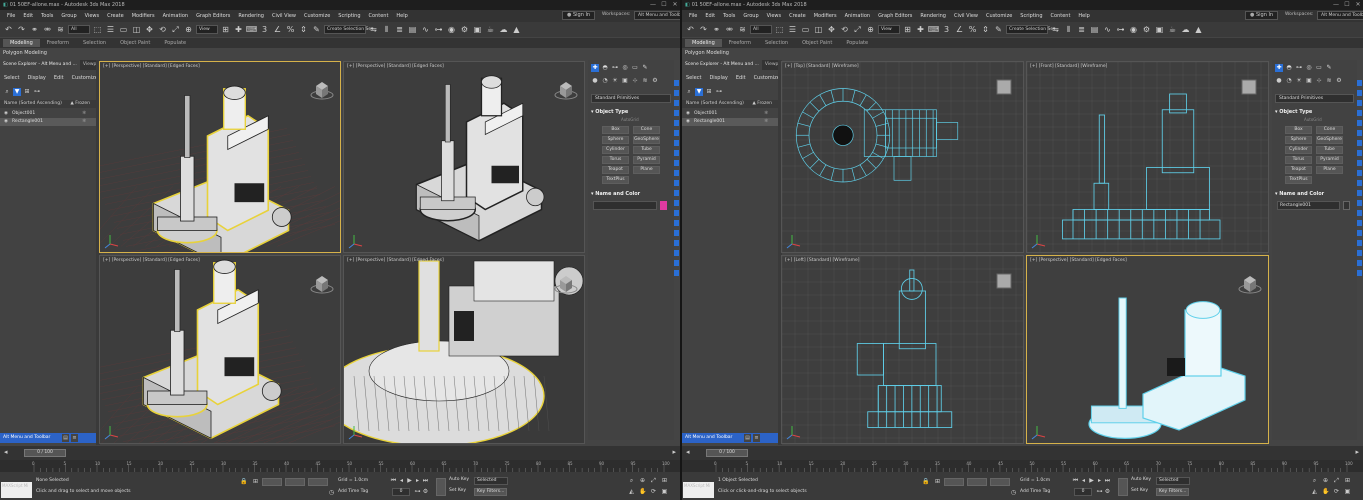 This screenshot has height=500, width=1363. I want to click on rendered-frame-icon: ▣, so click(1159, 29).